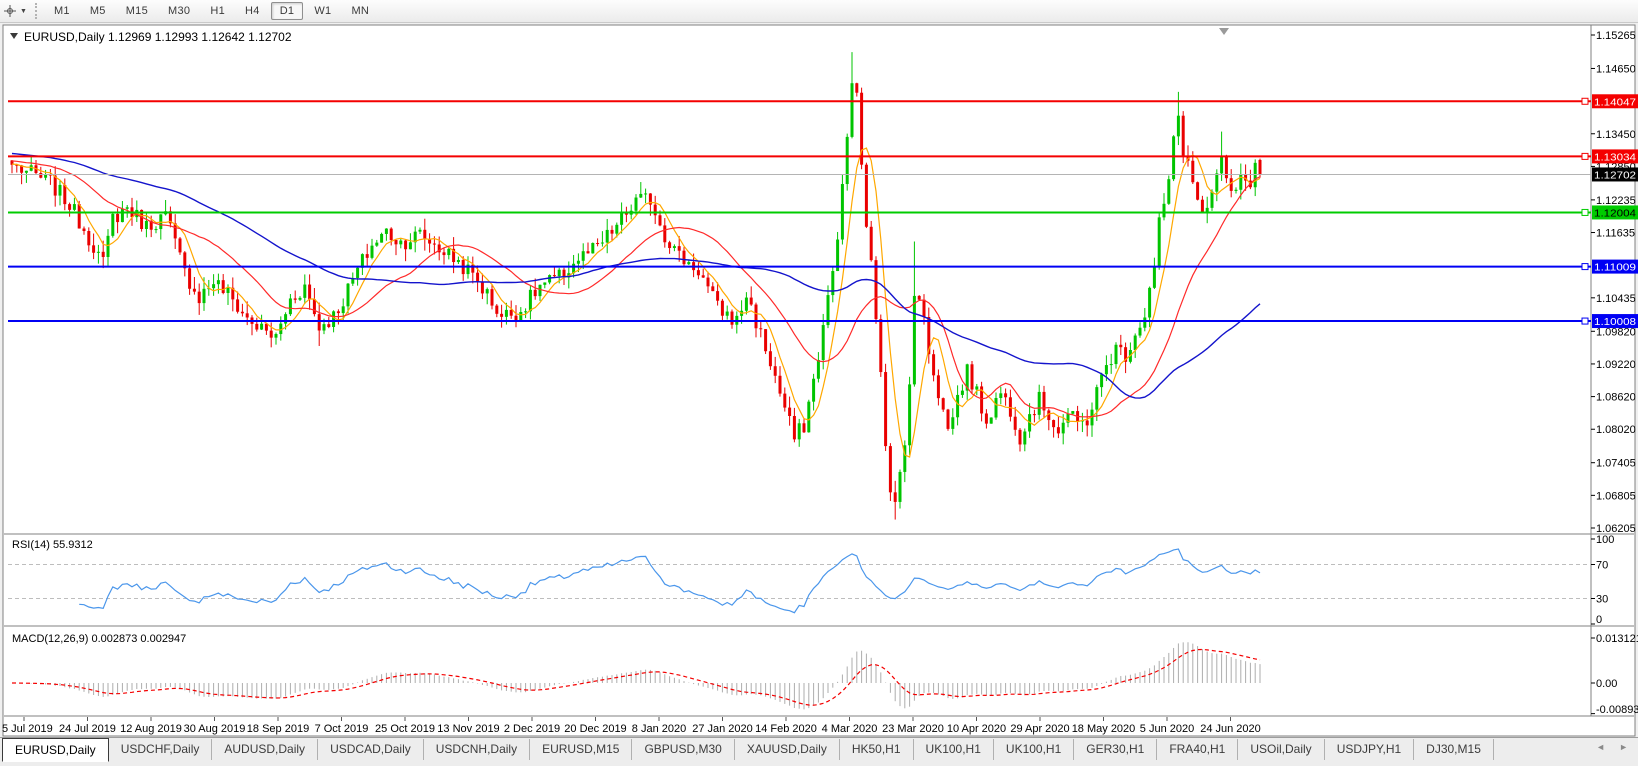 This screenshot has height=766, width=1638. What do you see at coordinates (1605, 540) in the screenshot?
I see `rsi-axis-label: 100` at bounding box center [1605, 540].